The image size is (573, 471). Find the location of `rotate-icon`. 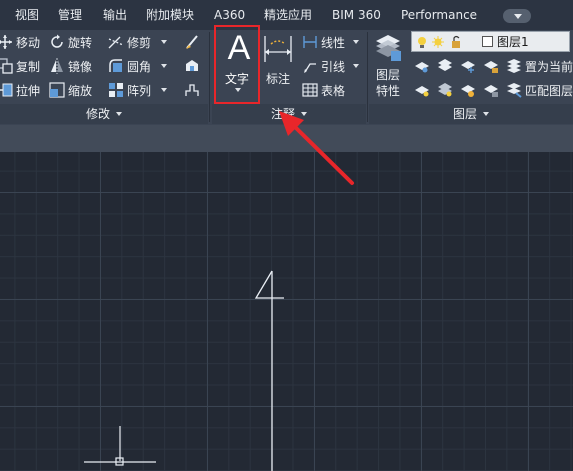

rotate-icon is located at coordinates (57, 42).